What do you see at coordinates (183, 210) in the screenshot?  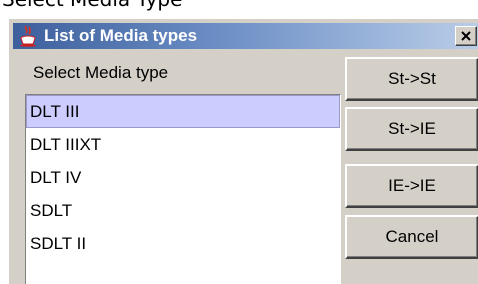 I see `list-item-sdlt: SDLT` at bounding box center [183, 210].